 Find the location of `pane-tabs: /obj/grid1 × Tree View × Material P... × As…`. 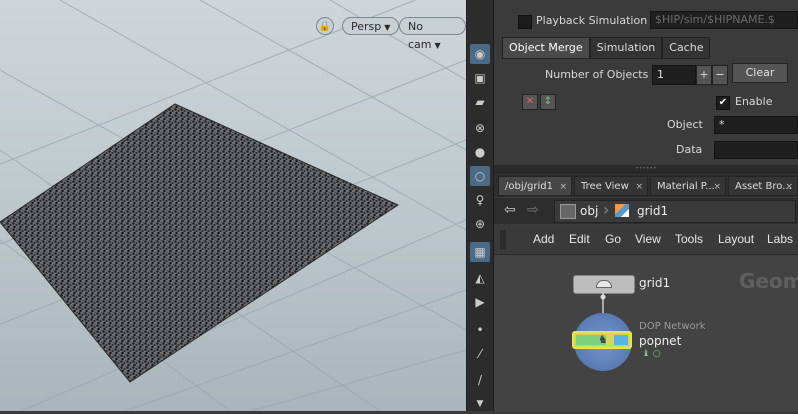

pane-tabs: /obj/grid1 × Tree View × Material P... × As… is located at coordinates (646, 184).